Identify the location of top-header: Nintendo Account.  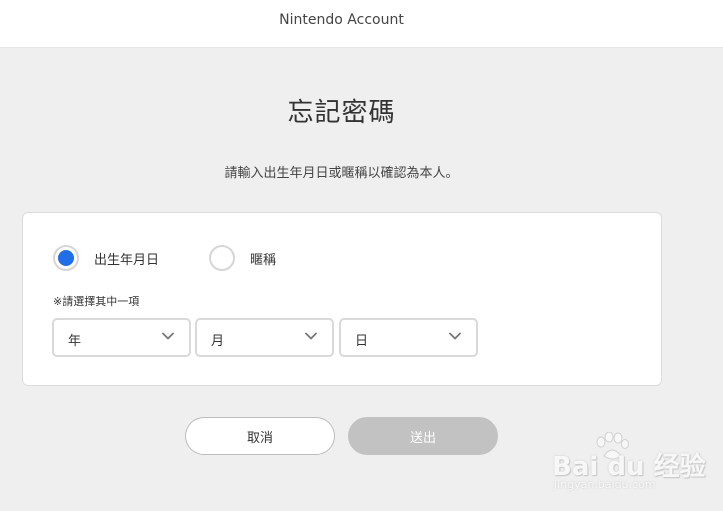
(361, 24).